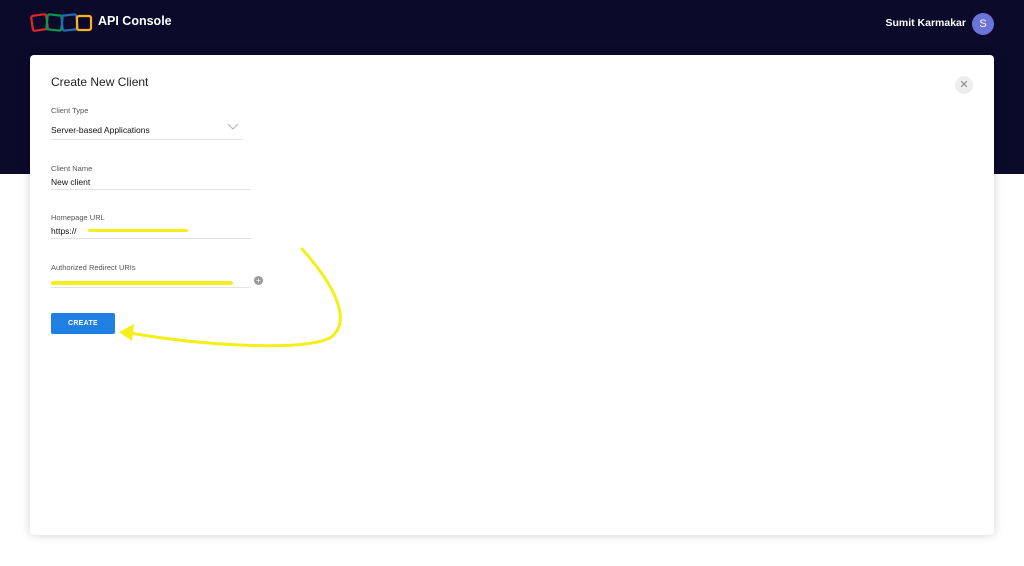 The width and height of the screenshot is (1024, 566). Describe the element at coordinates (61, 22) in the screenshot. I see `zoho-logo` at that location.